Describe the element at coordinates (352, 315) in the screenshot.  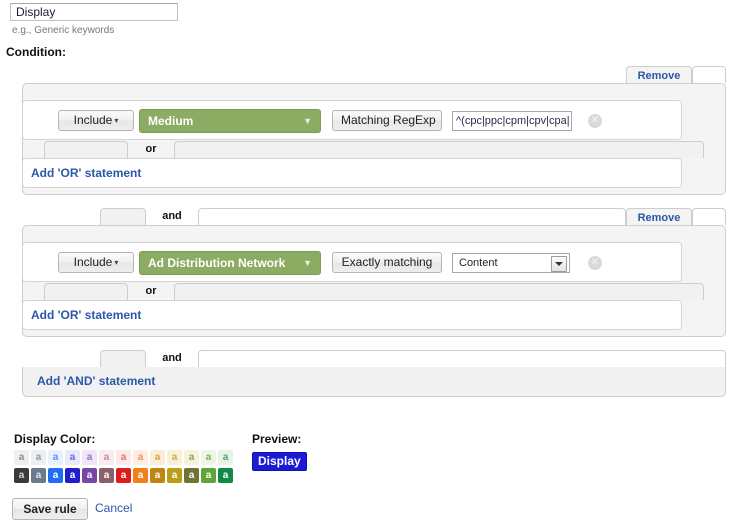
I see `condition-2-add-or-bar: Add 'OR' statement` at that location.